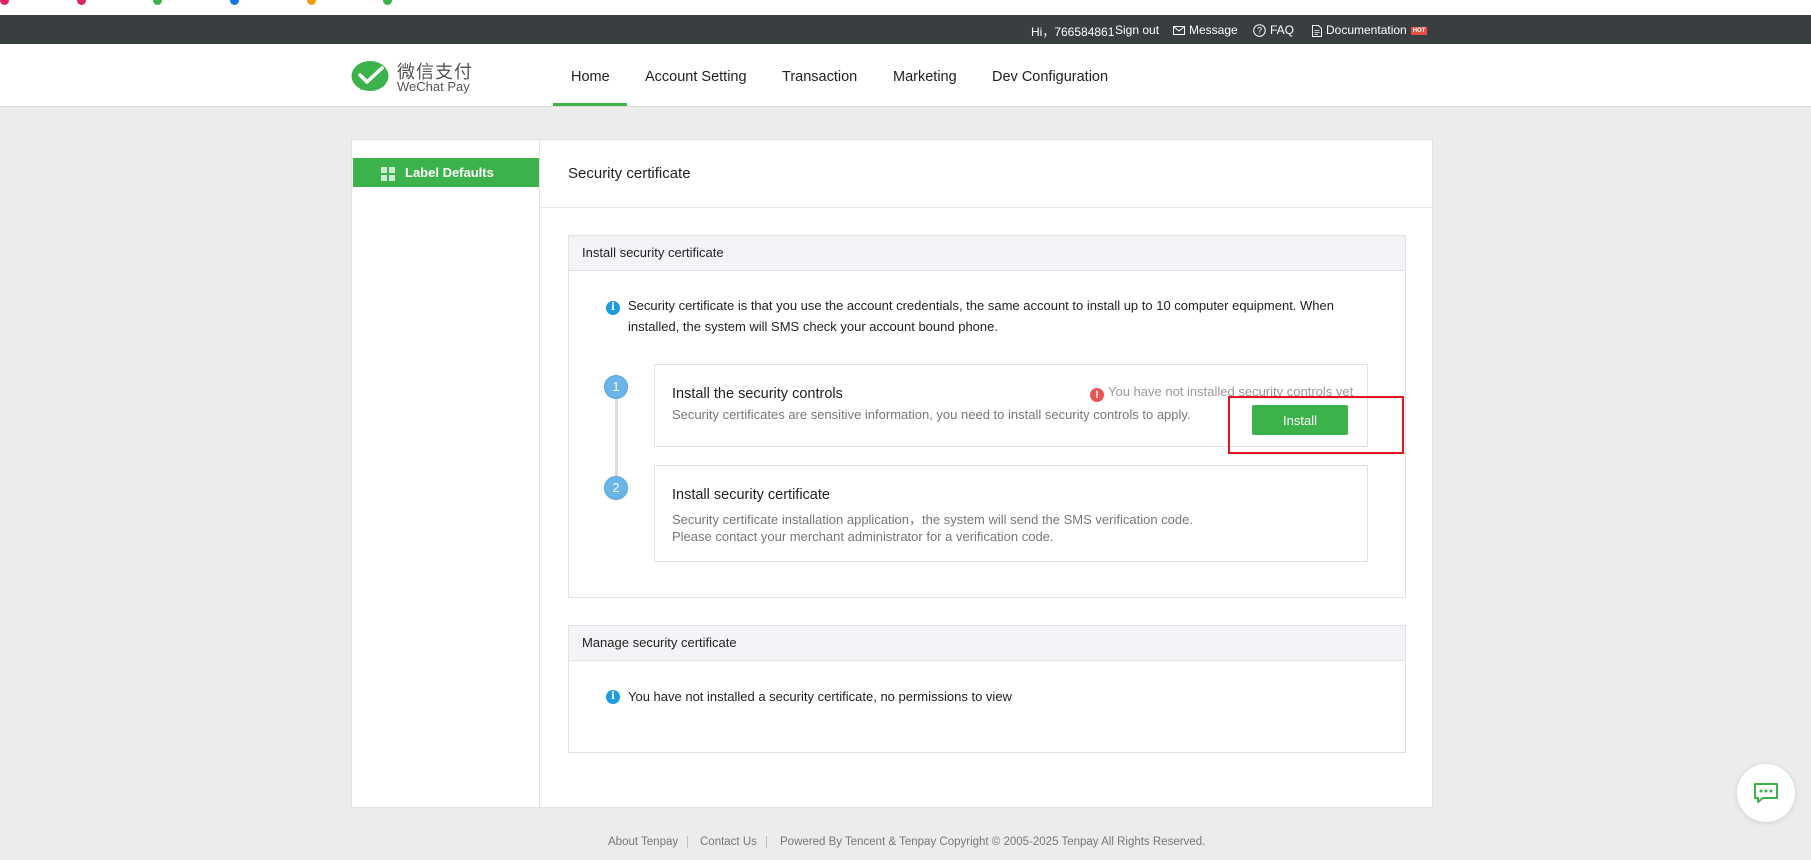 The height and width of the screenshot is (860, 1811). What do you see at coordinates (616, 387) in the screenshot?
I see `step-1-badge: 1` at bounding box center [616, 387].